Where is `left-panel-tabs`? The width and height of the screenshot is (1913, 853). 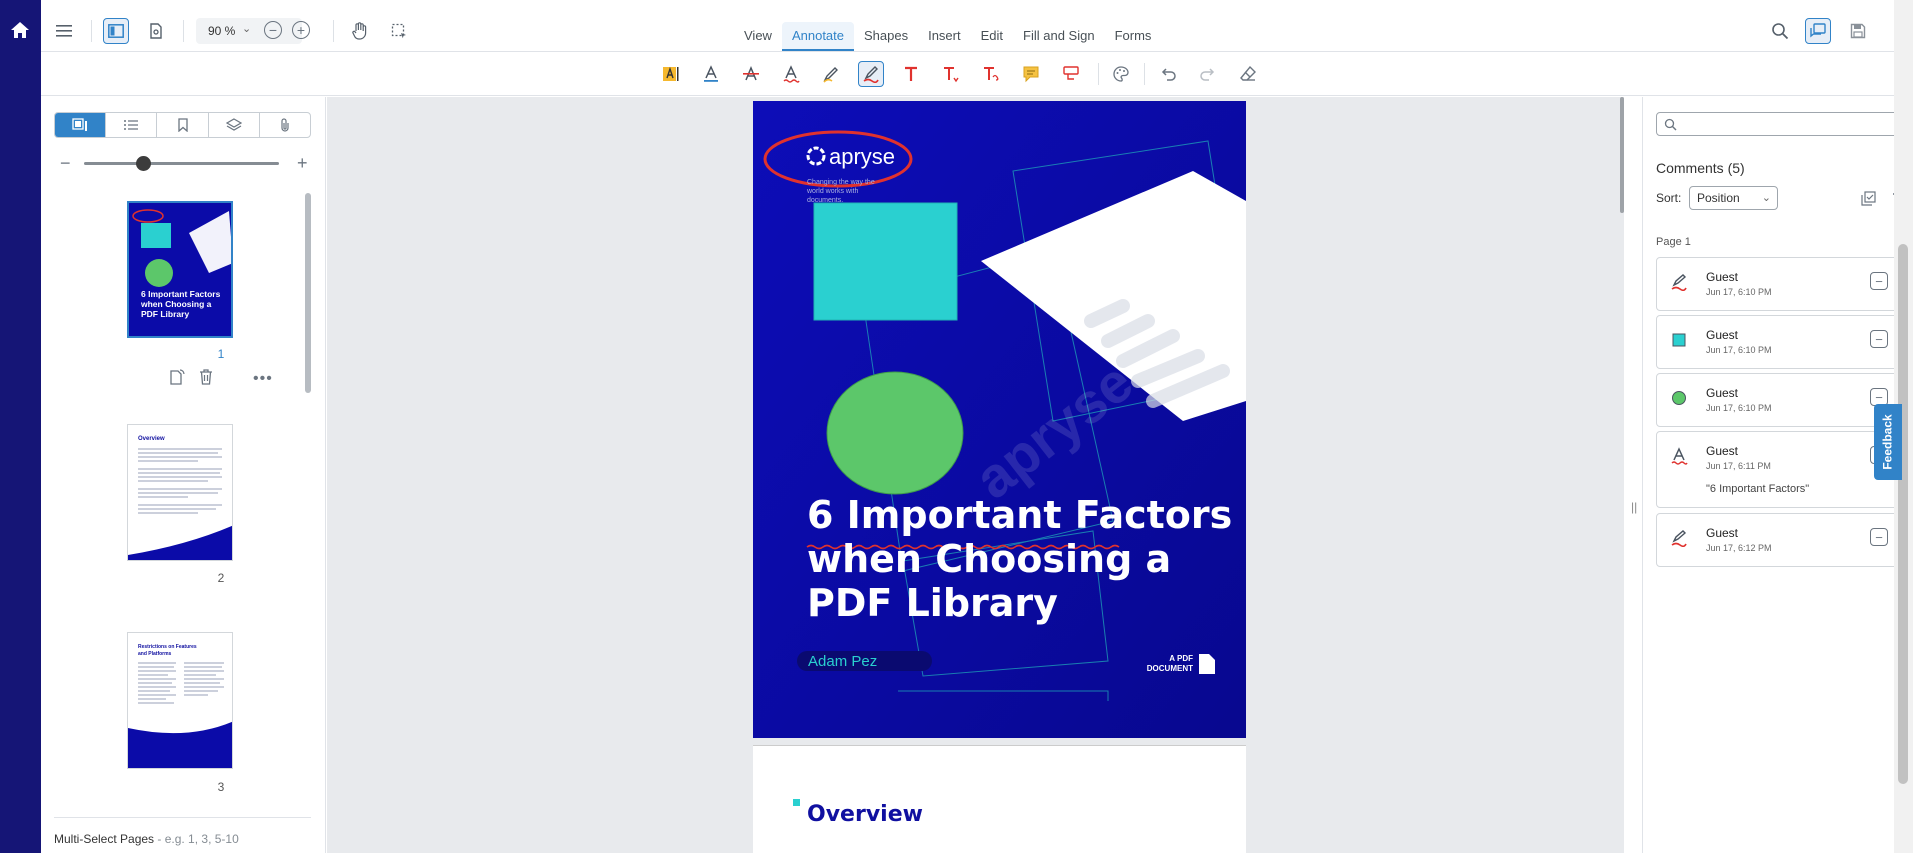 left-panel-tabs is located at coordinates (182, 125).